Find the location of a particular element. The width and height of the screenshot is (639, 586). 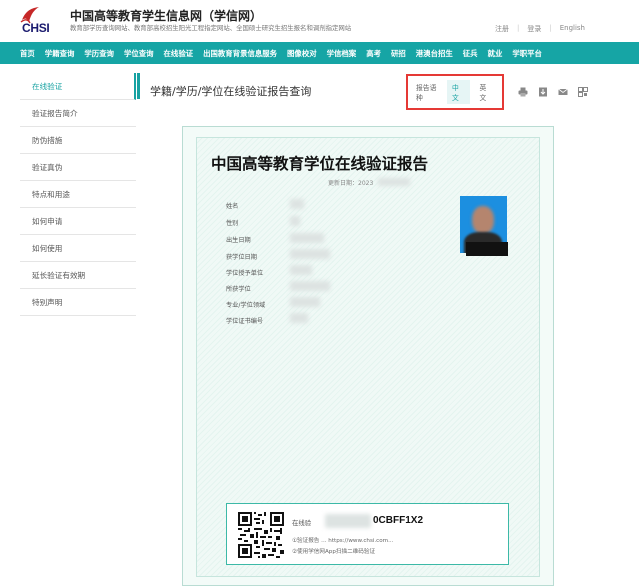

nav-item-gaokao: 高考 is located at coordinates (373, 53).